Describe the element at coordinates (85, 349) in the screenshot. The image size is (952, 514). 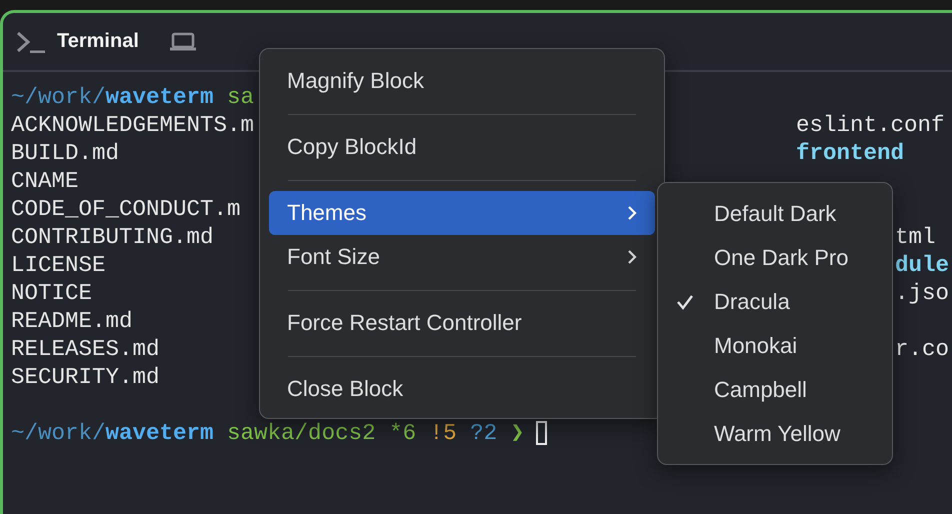
I see `file-name: RELEASES.md` at that location.